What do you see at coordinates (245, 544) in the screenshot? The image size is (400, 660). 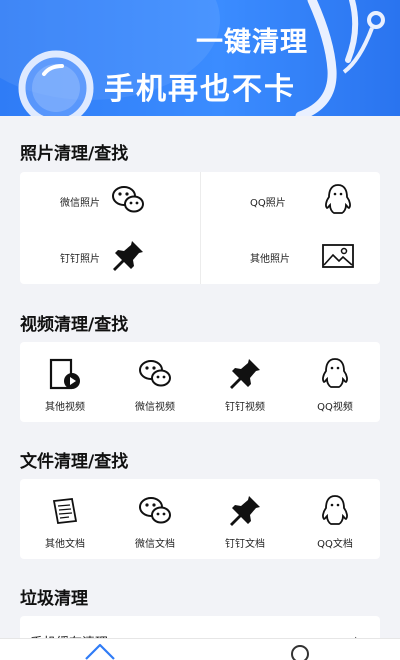 I see `file-item-label: 钉钉文档` at bounding box center [245, 544].